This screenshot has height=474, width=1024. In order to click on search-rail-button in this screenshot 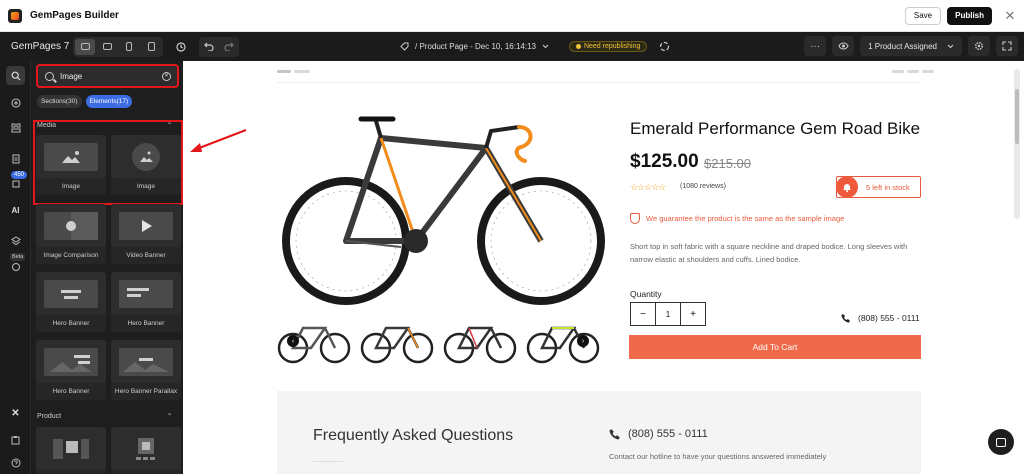, I will do `click(15, 75)`.